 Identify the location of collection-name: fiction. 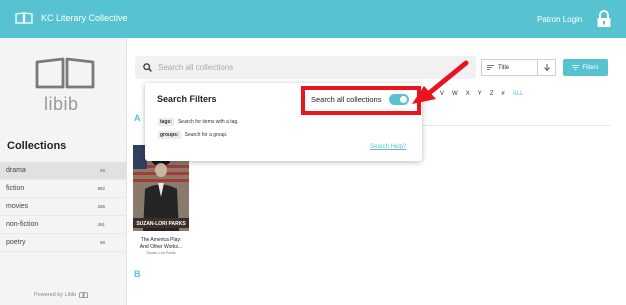
(15, 188).